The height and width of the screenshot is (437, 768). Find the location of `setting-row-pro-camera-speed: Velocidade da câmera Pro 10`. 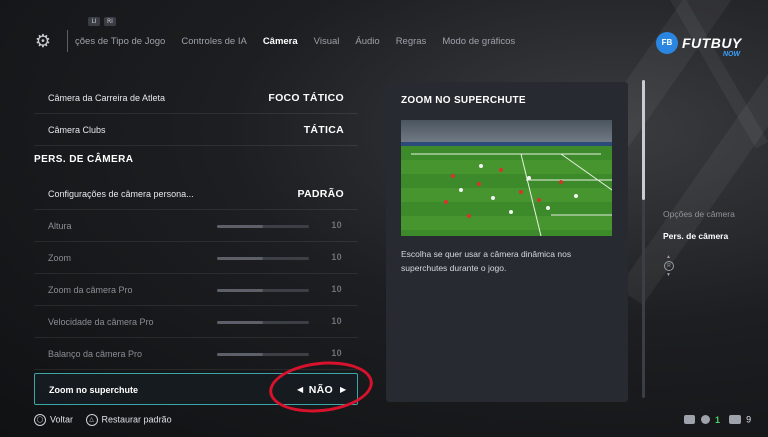

setting-row-pro-camera-speed: Velocidade da câmera Pro 10 is located at coordinates (196, 322).